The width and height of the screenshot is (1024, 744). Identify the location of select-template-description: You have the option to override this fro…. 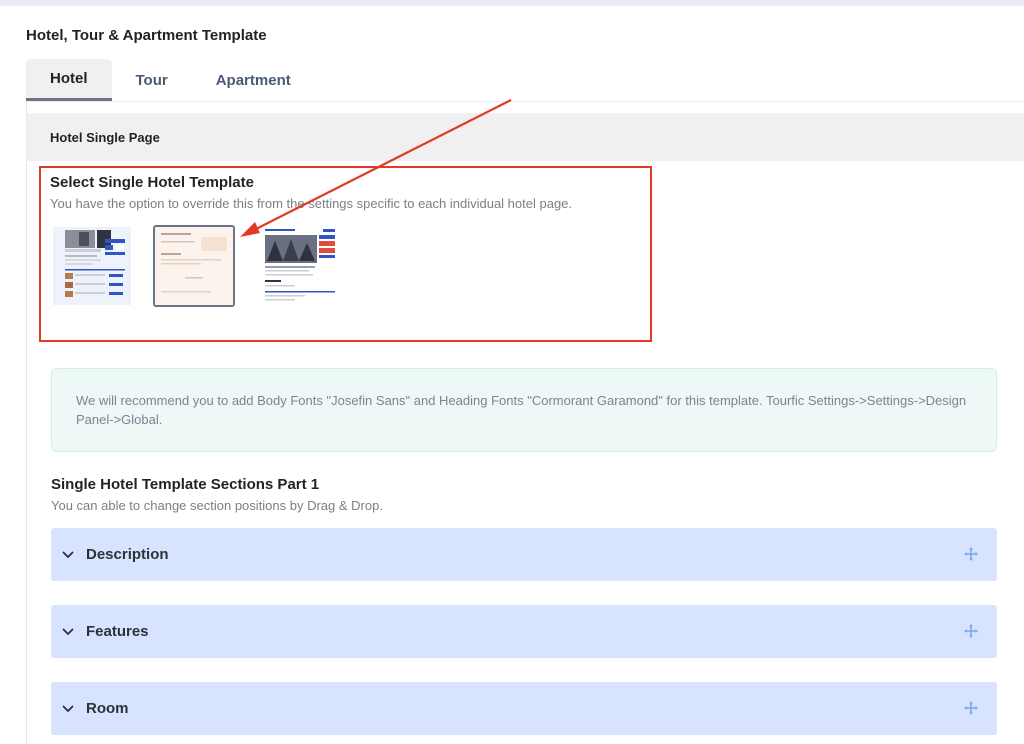
(311, 203).